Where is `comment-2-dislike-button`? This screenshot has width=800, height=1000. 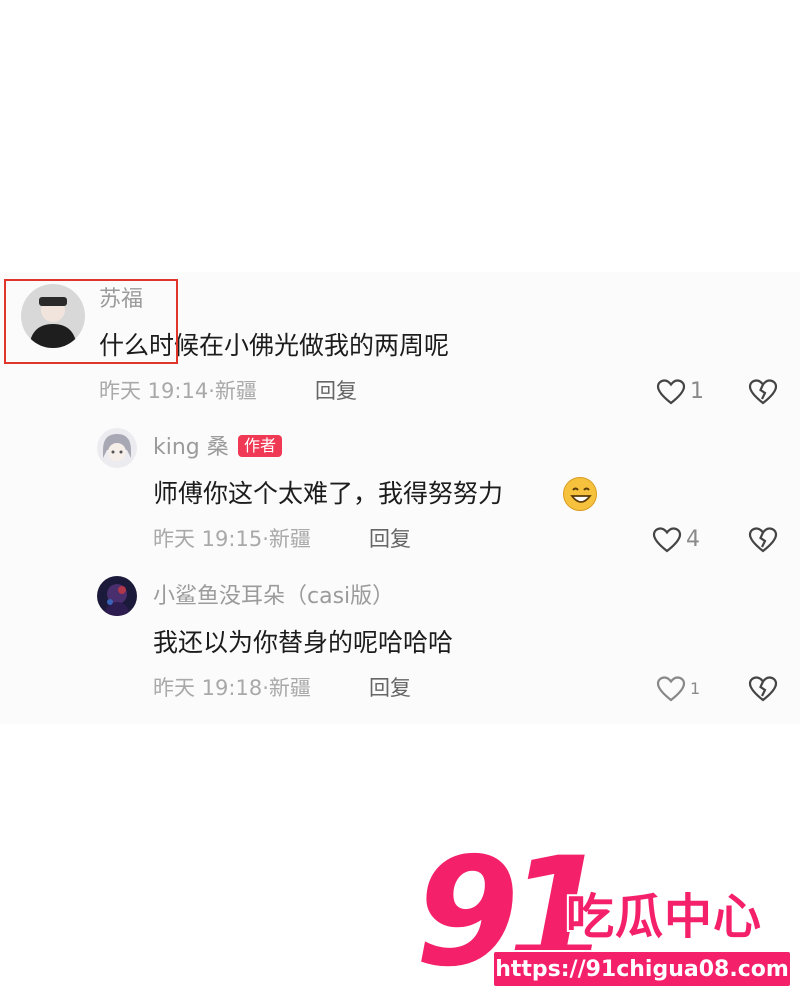 comment-2-dislike-button is located at coordinates (763, 542).